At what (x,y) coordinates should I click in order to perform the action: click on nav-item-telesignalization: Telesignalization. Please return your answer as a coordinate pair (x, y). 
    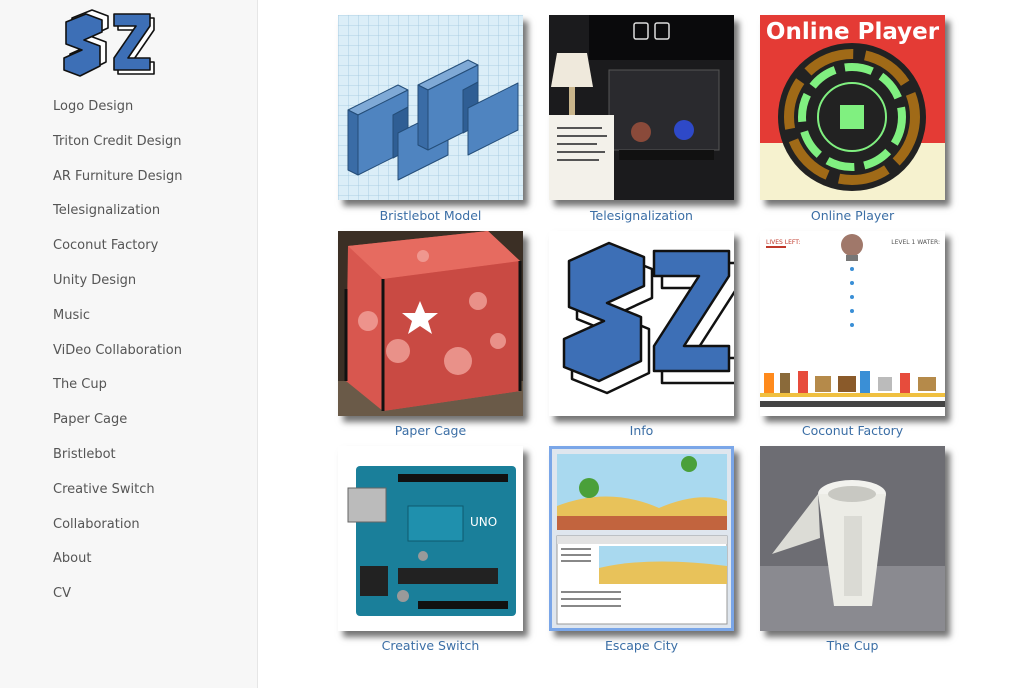
    Looking at the image, I should click on (117, 219).